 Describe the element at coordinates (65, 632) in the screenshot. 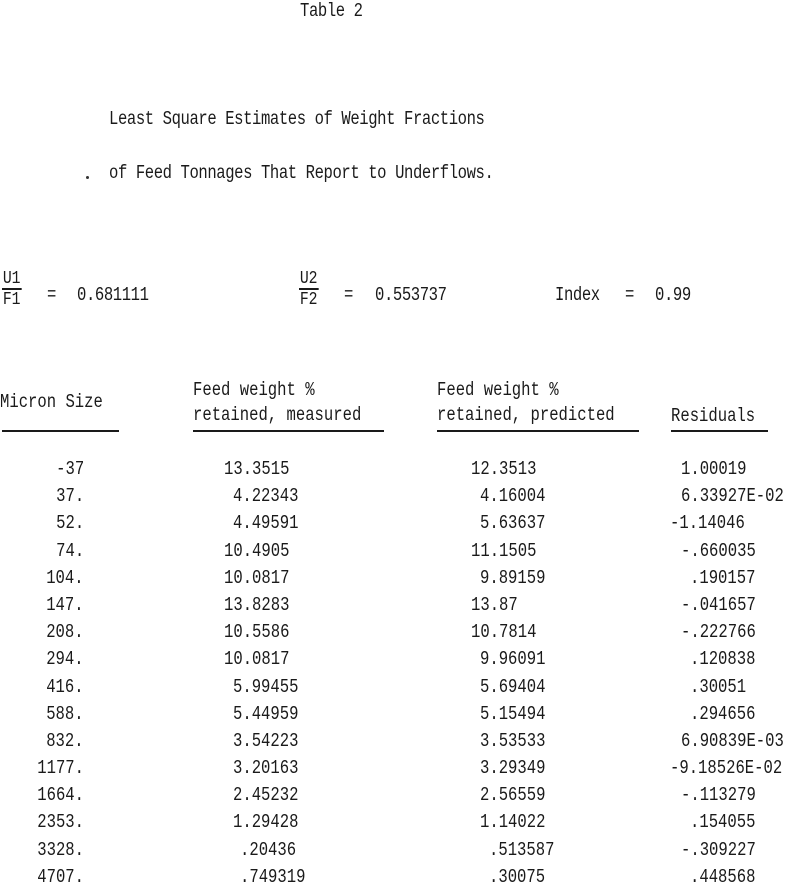

I see `cell-micron-size: 208.` at that location.